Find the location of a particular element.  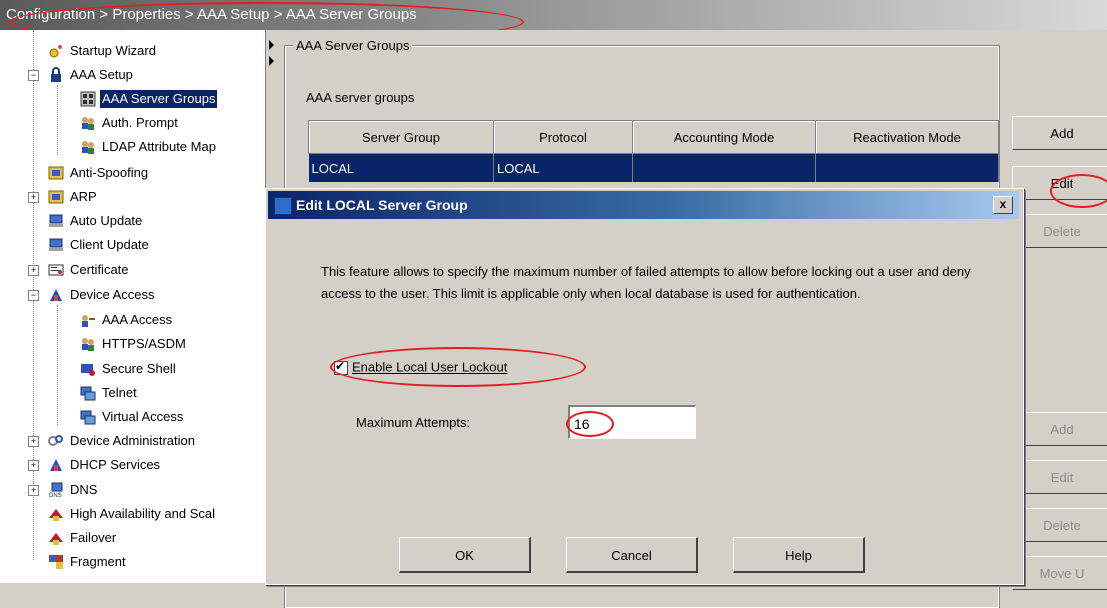

dns-icon: DNS is located at coordinates (56, 490).